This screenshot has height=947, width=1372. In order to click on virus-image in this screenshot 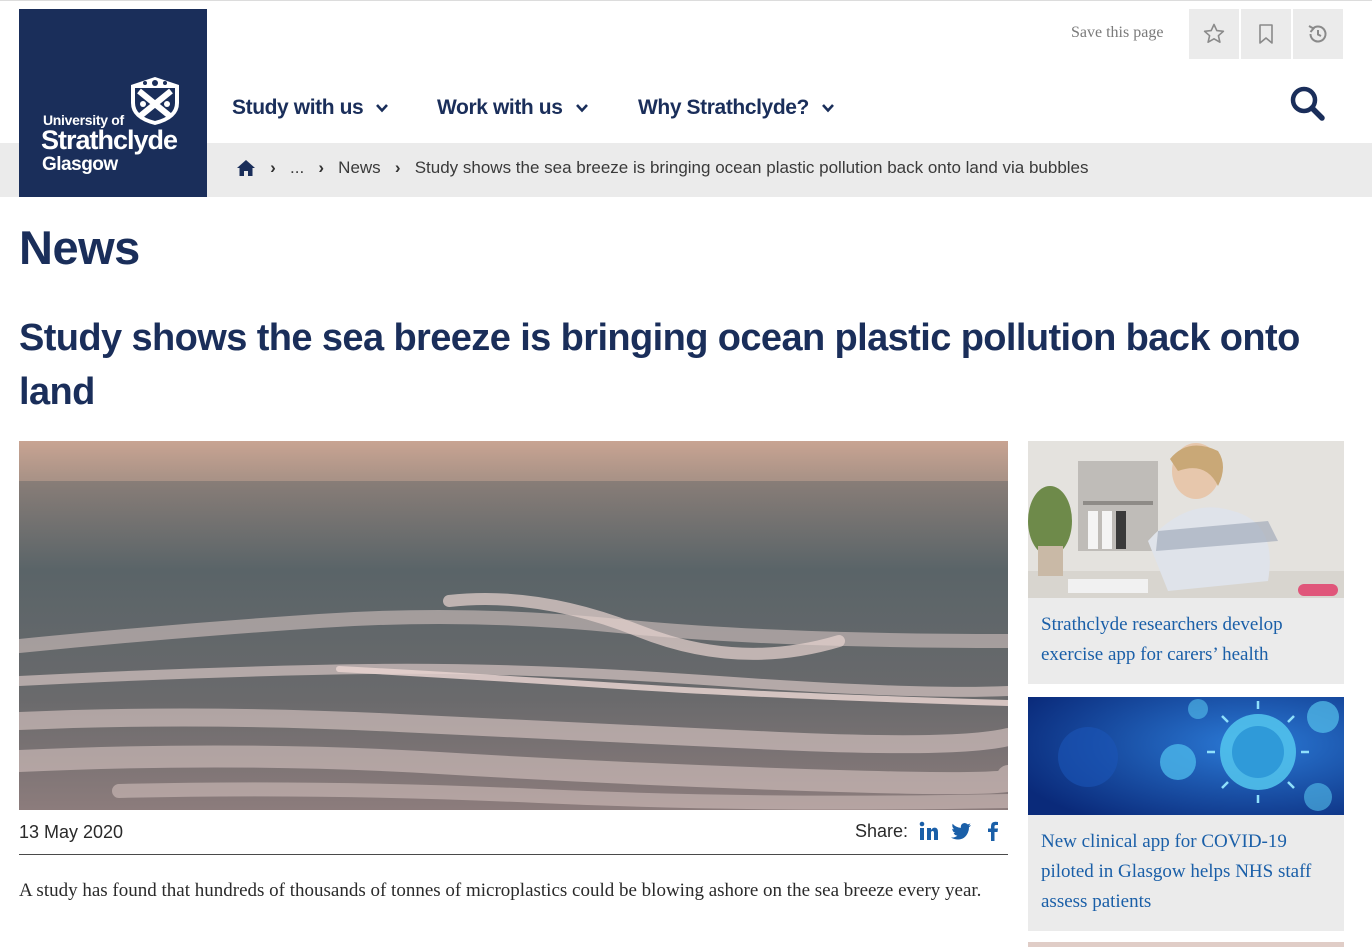, I will do `click(1186, 756)`.